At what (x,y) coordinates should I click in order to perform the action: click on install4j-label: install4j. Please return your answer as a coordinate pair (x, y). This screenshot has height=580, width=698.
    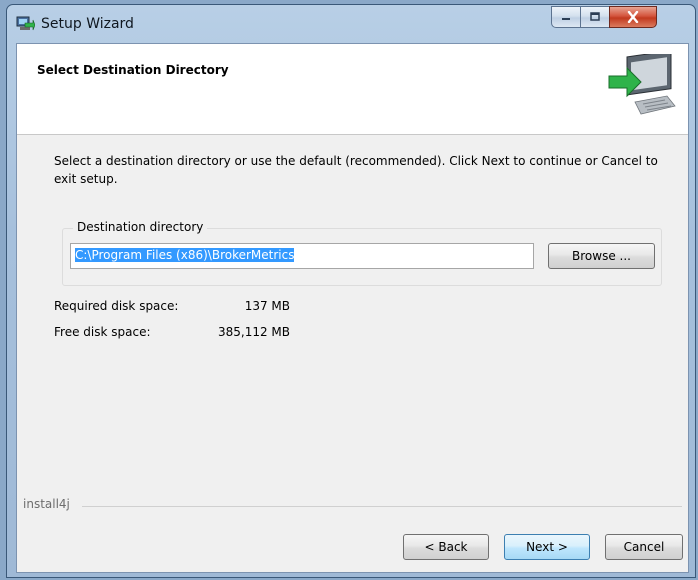
    Looking at the image, I should click on (46, 504).